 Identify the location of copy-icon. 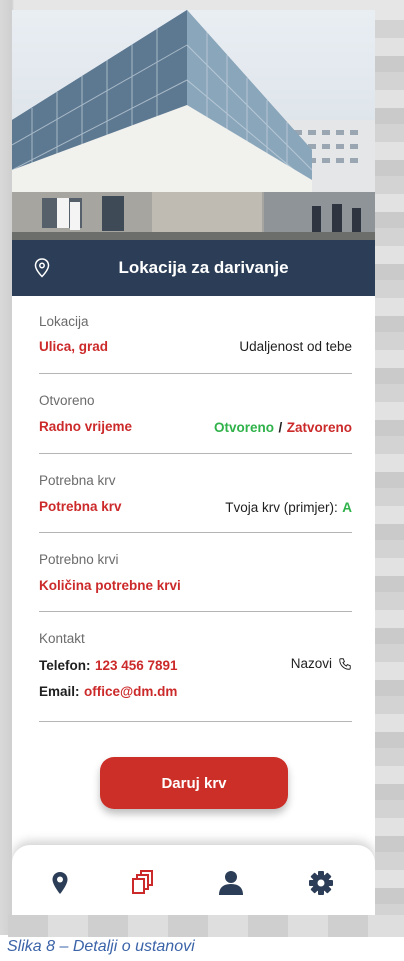
(142, 882).